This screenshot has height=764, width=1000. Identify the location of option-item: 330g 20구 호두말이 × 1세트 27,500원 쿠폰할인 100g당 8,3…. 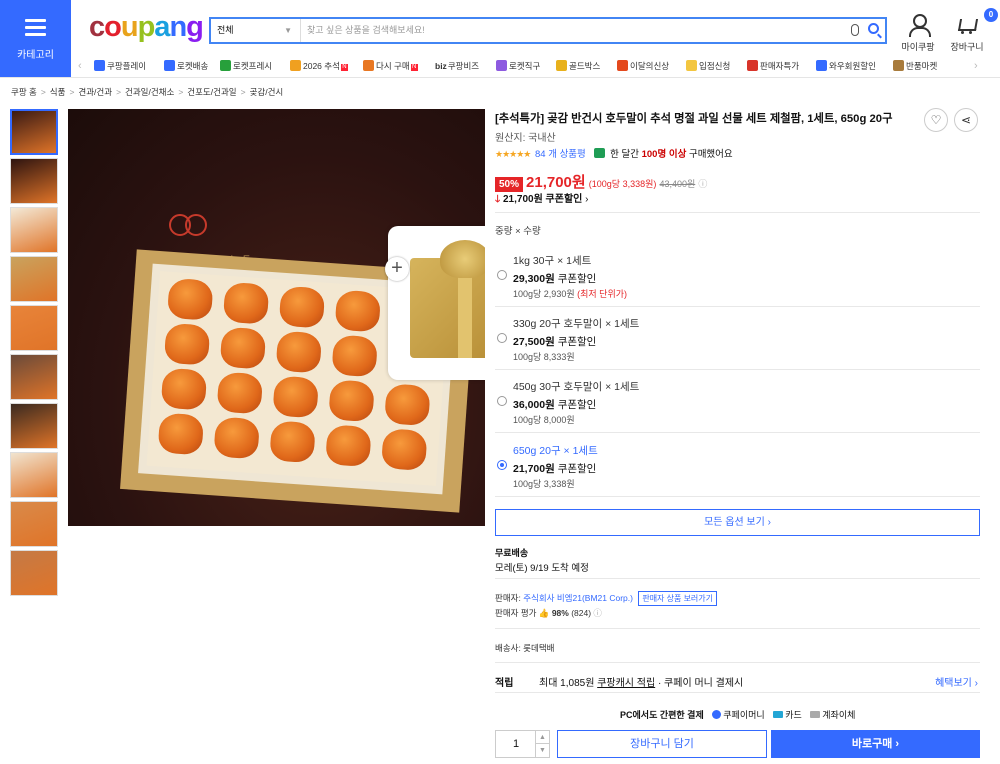
(737, 338).